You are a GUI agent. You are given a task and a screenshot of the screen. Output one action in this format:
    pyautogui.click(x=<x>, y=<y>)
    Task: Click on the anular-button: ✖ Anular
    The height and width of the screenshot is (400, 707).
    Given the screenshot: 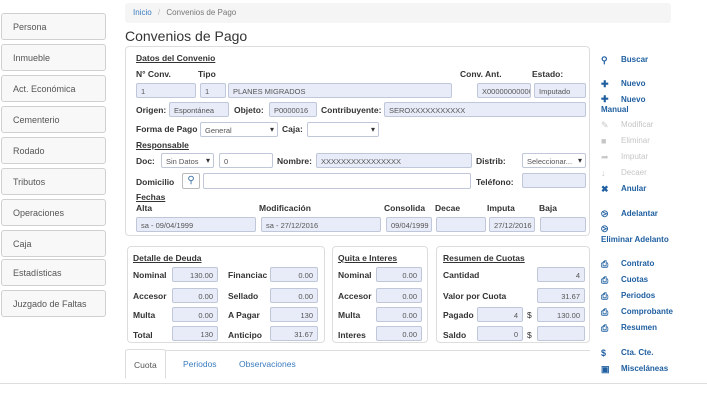 What is the action you would take?
    pyautogui.click(x=623, y=189)
    